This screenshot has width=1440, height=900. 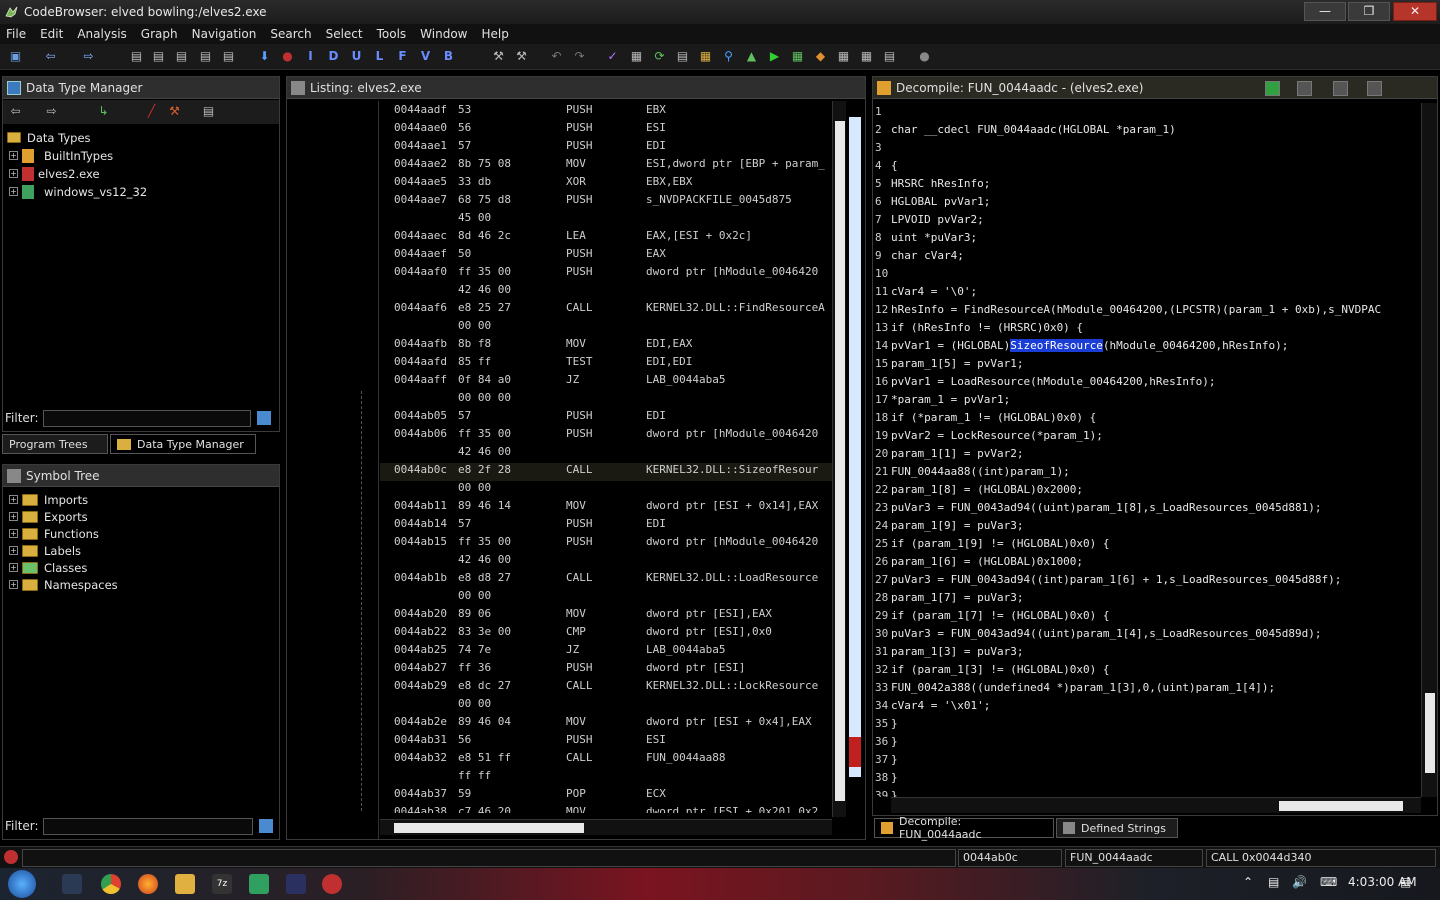 I want to click on listing-row: 0044ab25 74 7e JZ LAB_0044aba5, so click(x=606, y=652).